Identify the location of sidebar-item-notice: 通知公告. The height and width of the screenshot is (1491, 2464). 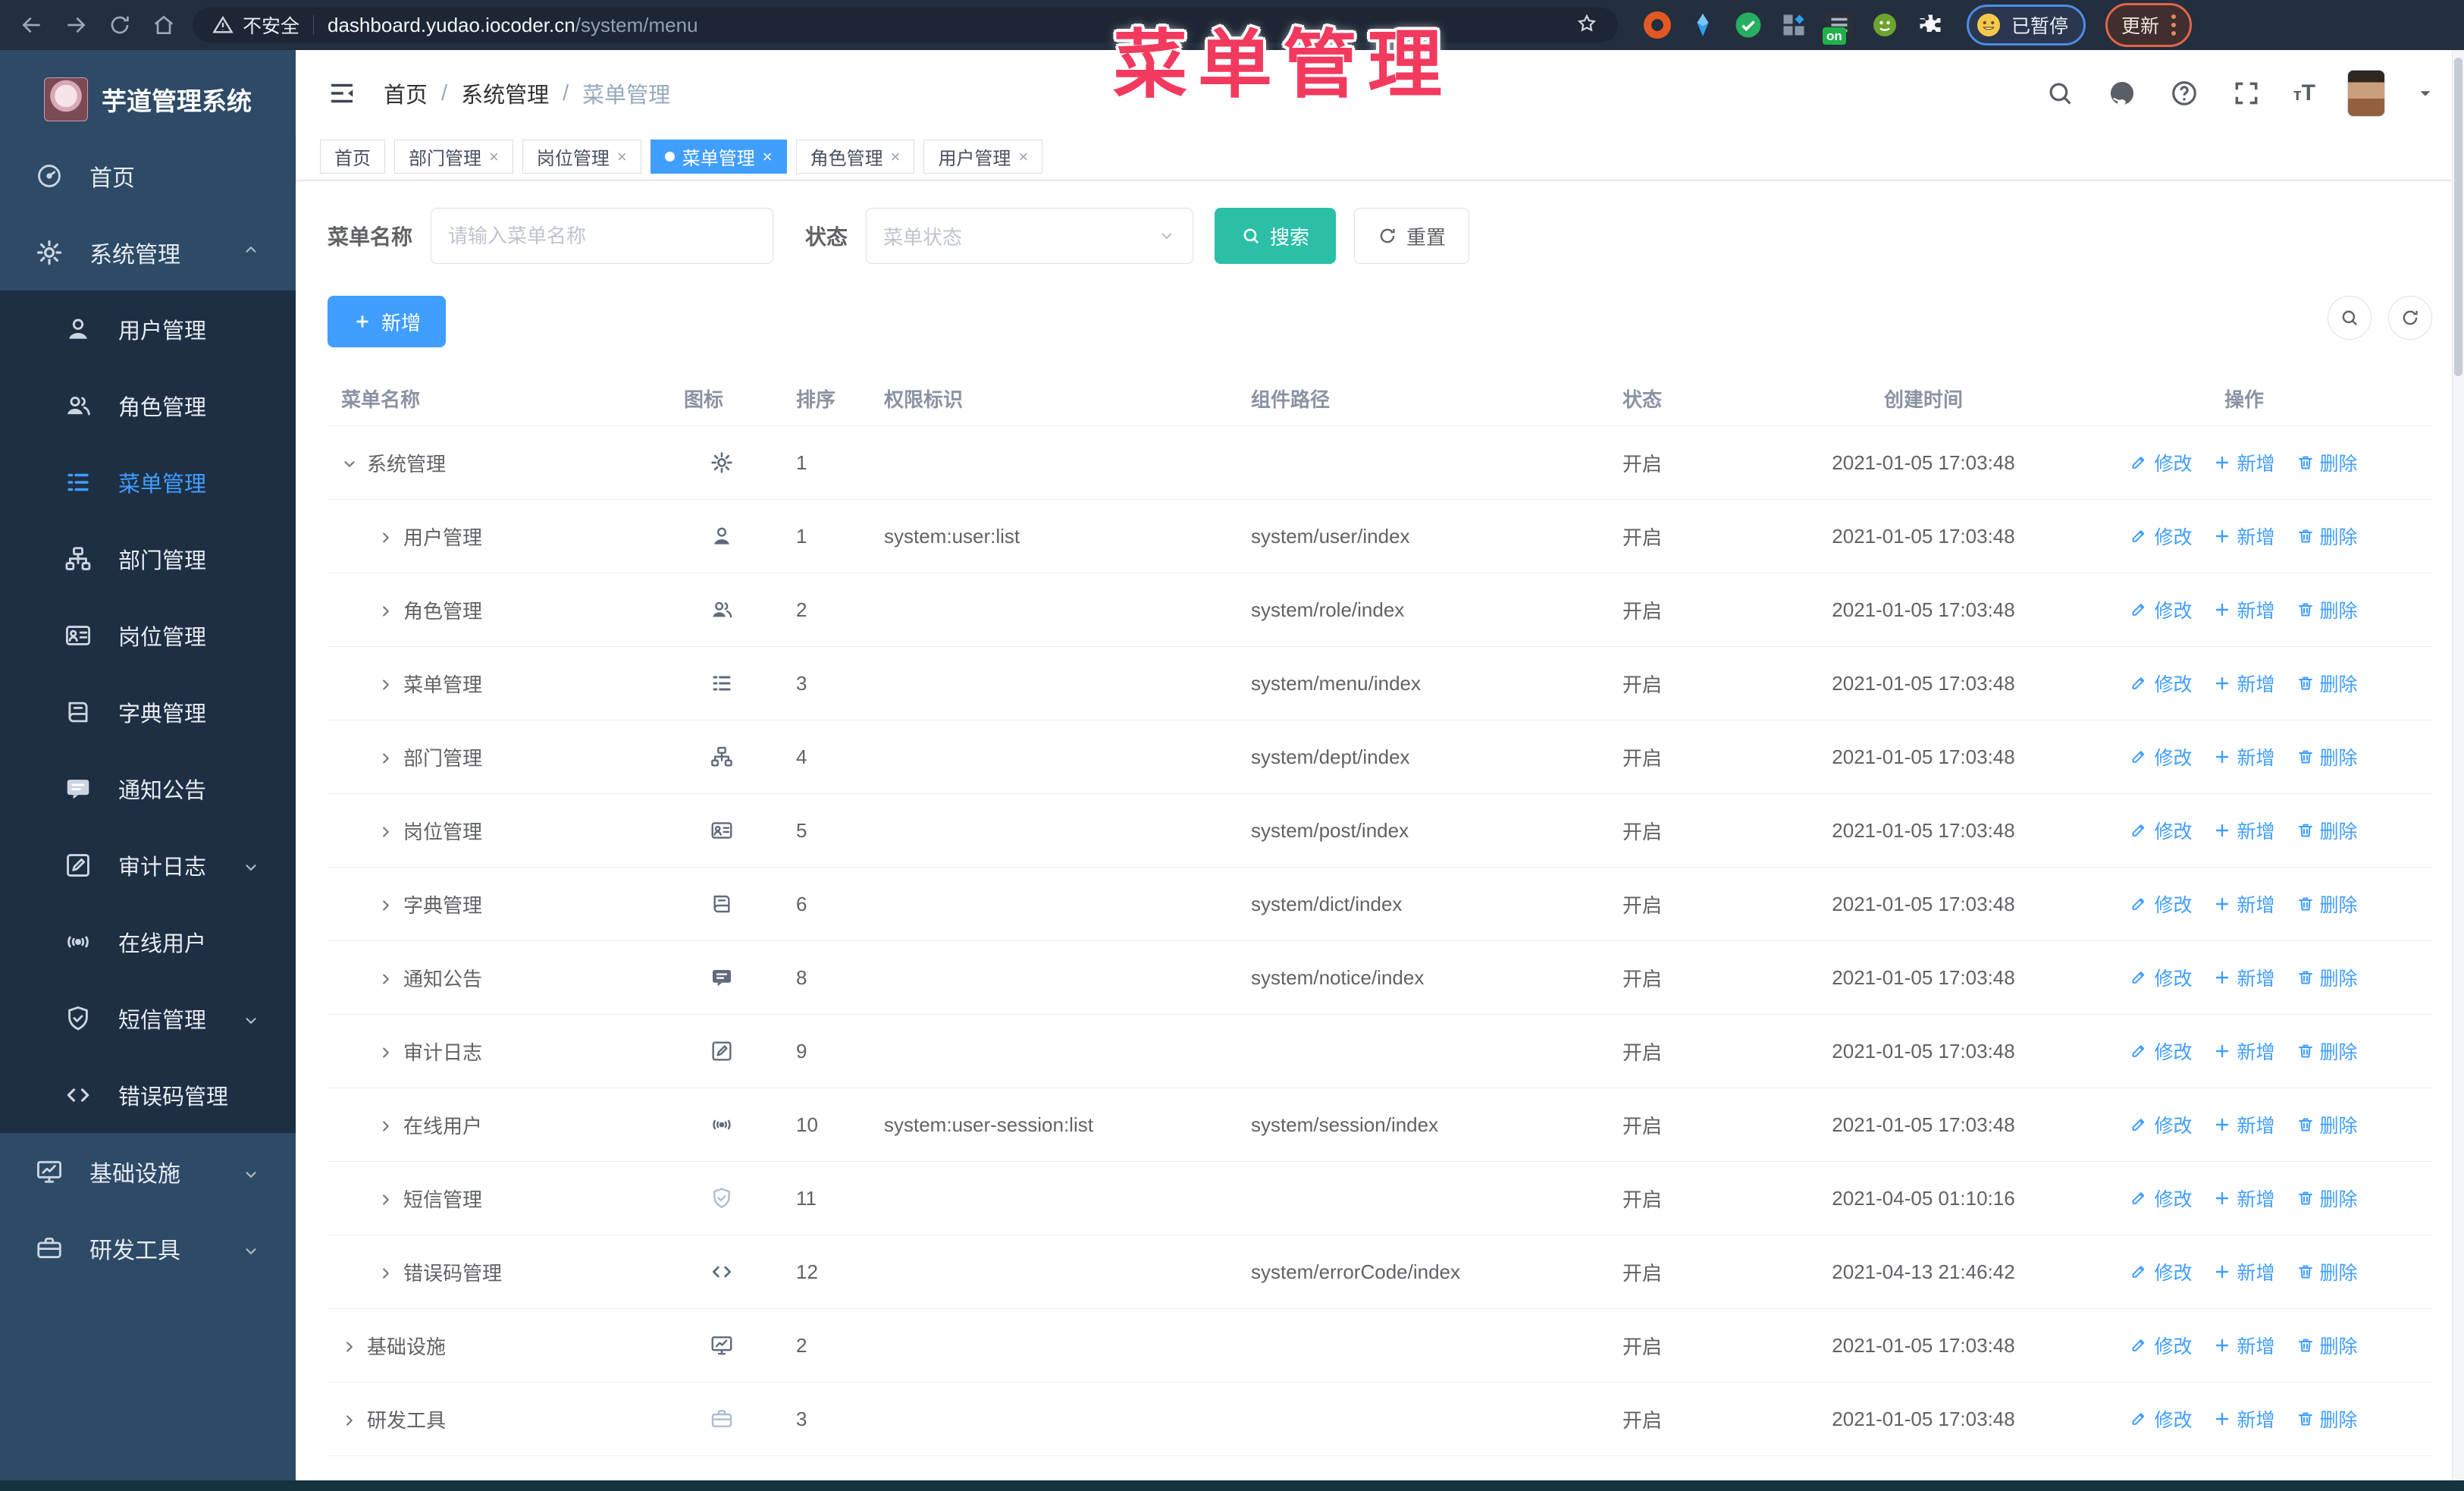
(148, 788).